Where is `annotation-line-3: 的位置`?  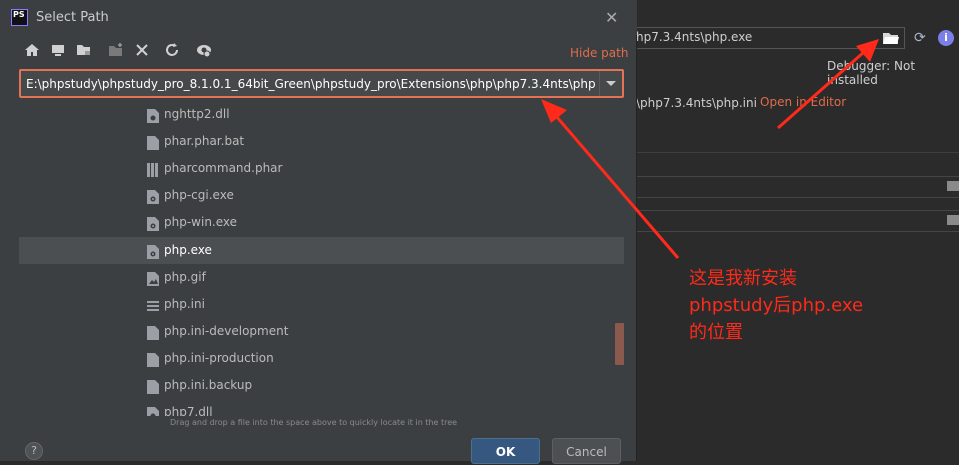
annotation-line-3: 的位置 is located at coordinates (716, 332).